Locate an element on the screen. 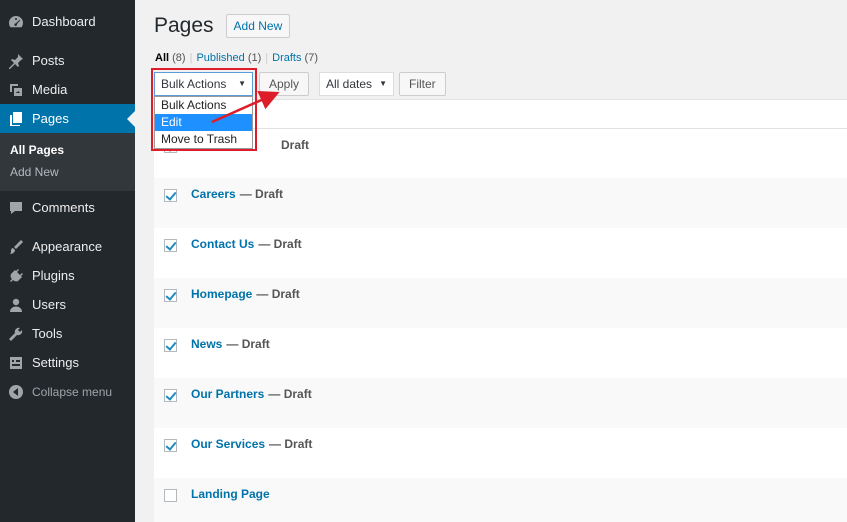 This screenshot has width=847, height=522. comments-icon is located at coordinates (16, 208).